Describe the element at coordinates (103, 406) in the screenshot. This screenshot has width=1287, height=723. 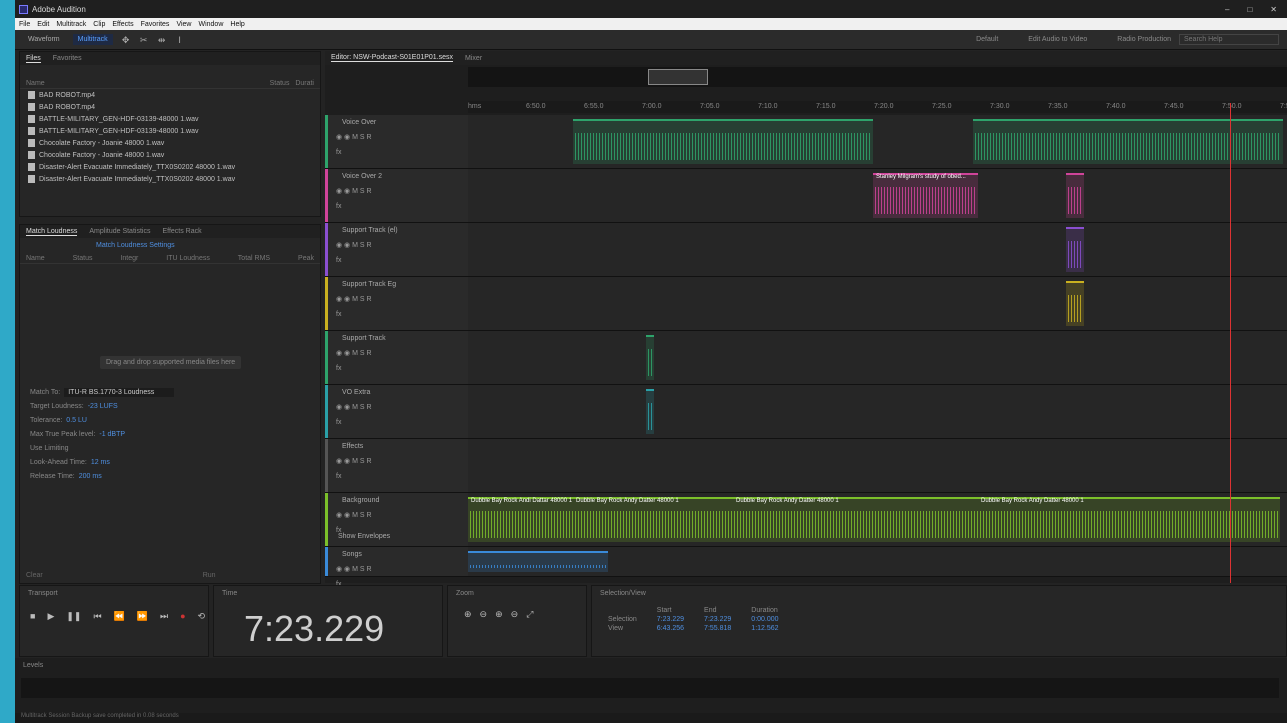
I see `prop-value: -23 LUFS` at that location.